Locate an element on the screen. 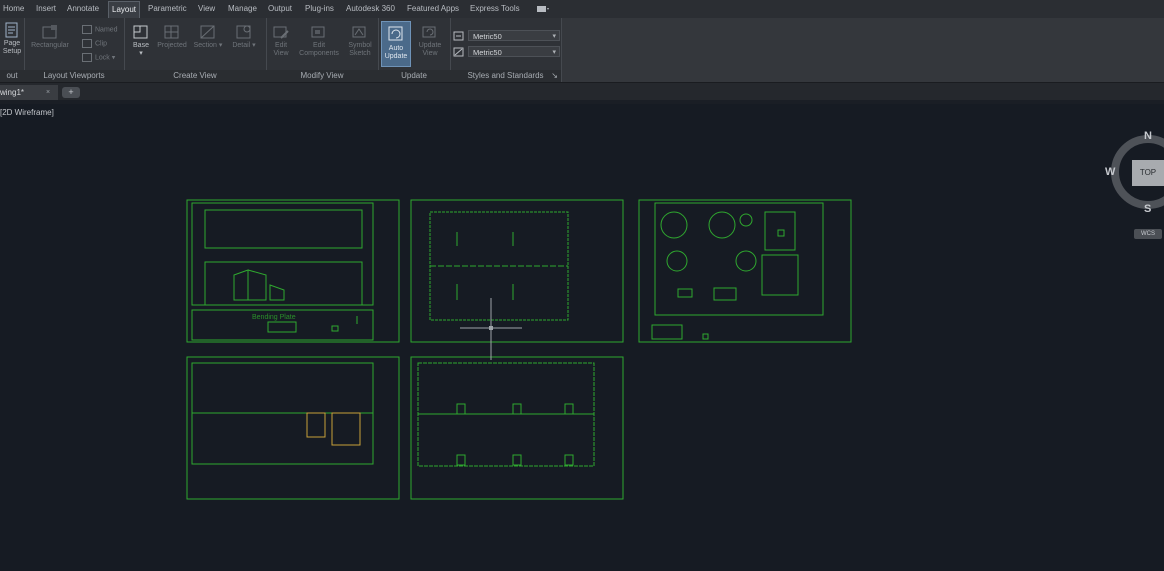 This screenshot has height=571, width=1164. styles-label-text: Styles and Standards is located at coordinates (505, 75).